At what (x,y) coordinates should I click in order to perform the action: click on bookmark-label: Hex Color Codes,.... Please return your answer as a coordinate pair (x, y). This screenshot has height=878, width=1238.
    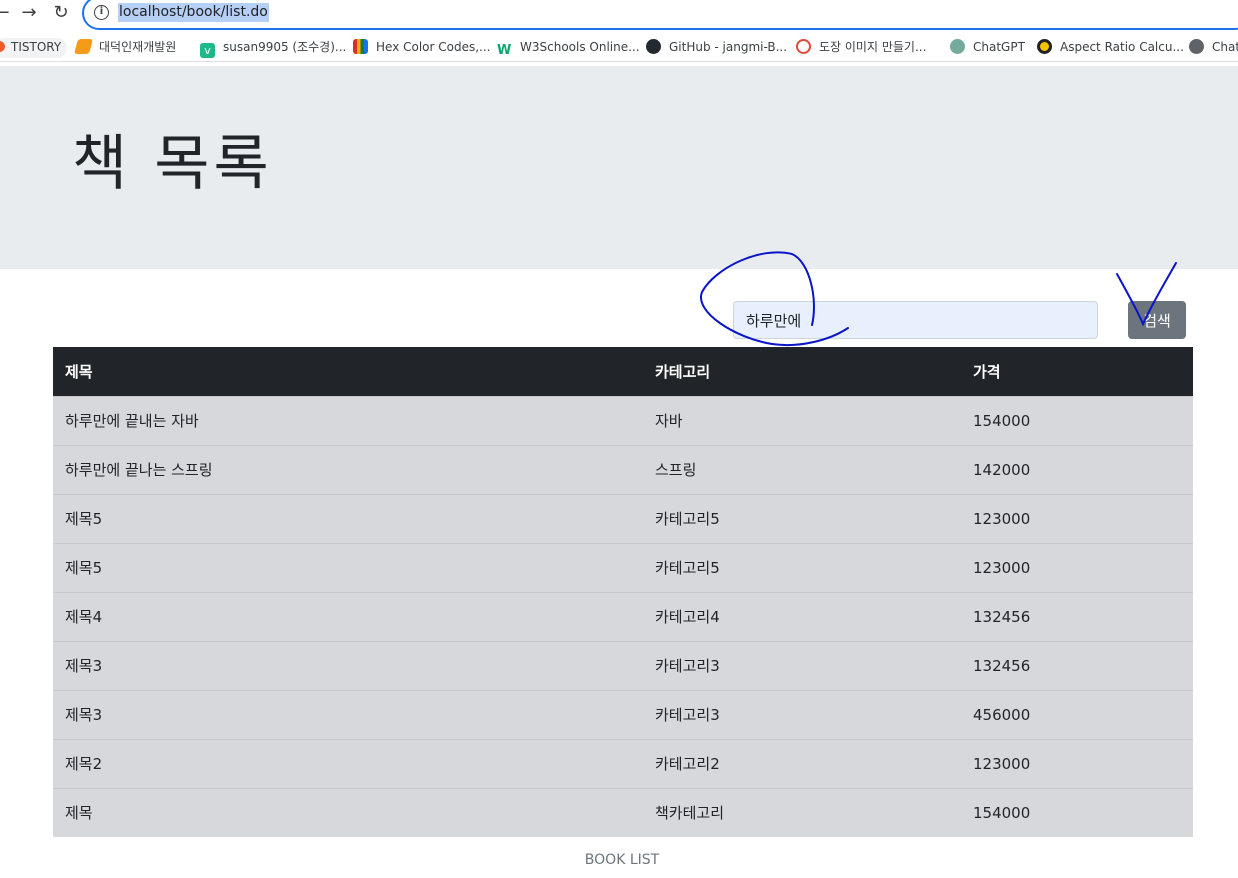
    Looking at the image, I should click on (433, 47).